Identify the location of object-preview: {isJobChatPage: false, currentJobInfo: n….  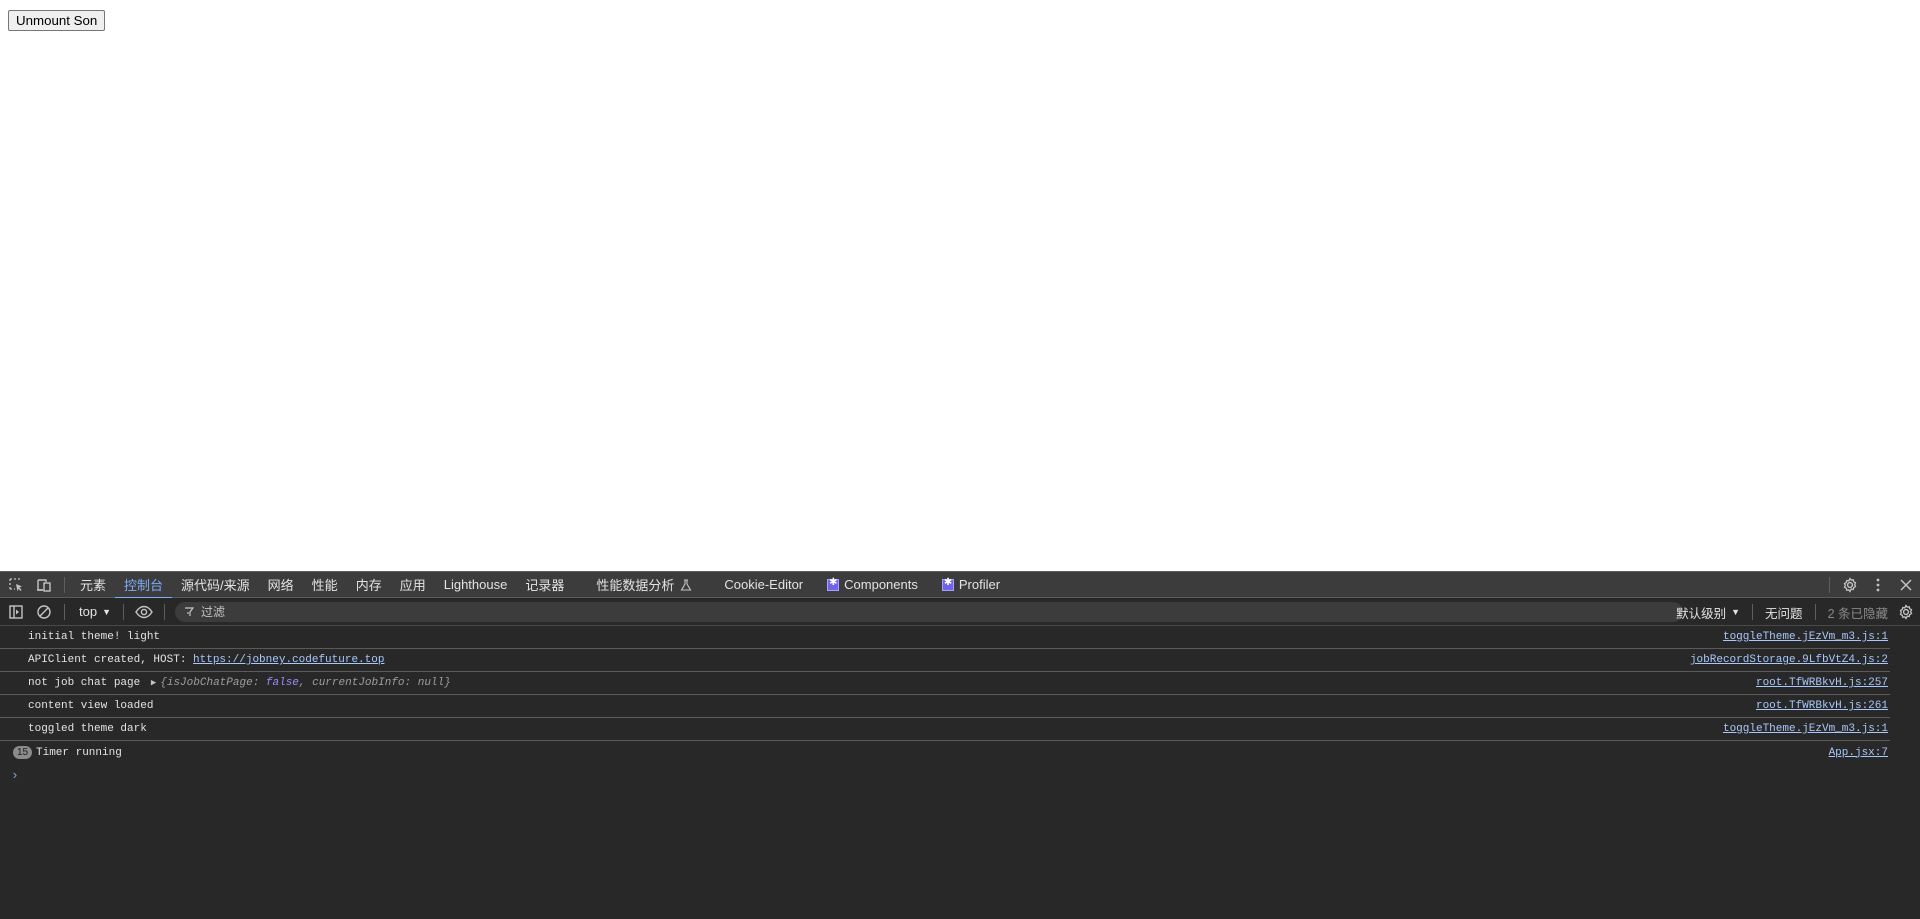
(305, 683).